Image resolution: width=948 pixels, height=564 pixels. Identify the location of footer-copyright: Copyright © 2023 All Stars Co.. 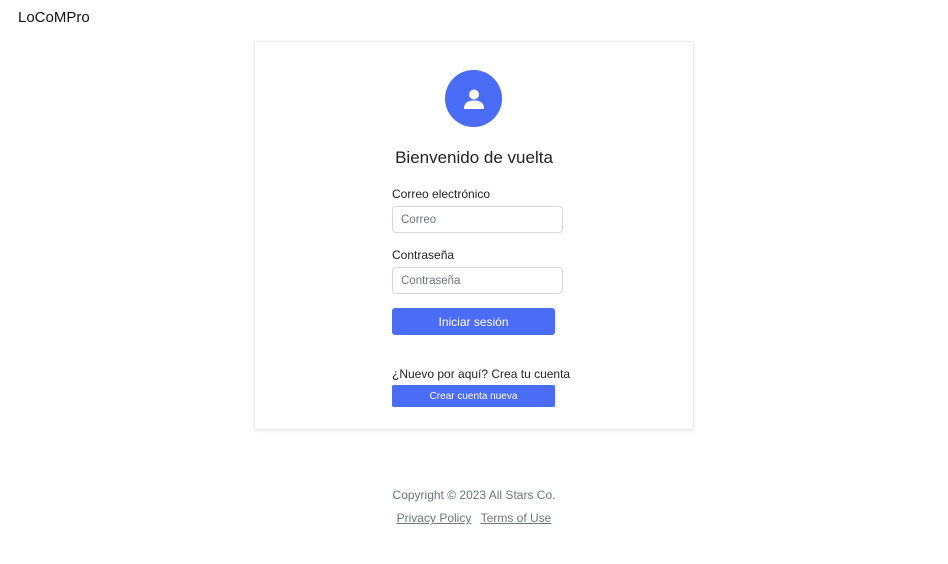
(474, 495).